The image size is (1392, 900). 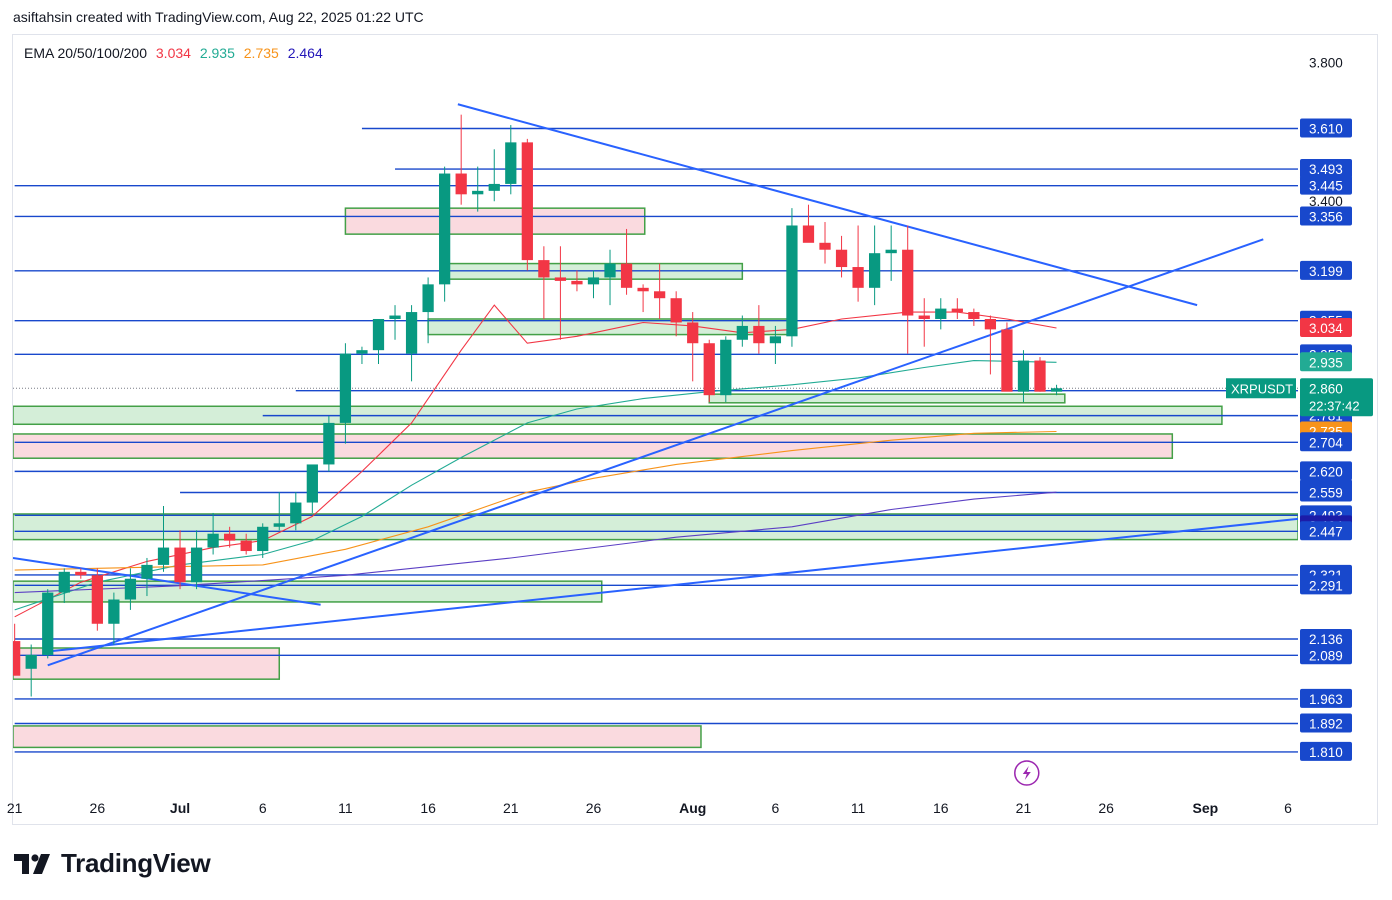 What do you see at coordinates (1326, 655) in the screenshot?
I see `price-axis-label: 2.089` at bounding box center [1326, 655].